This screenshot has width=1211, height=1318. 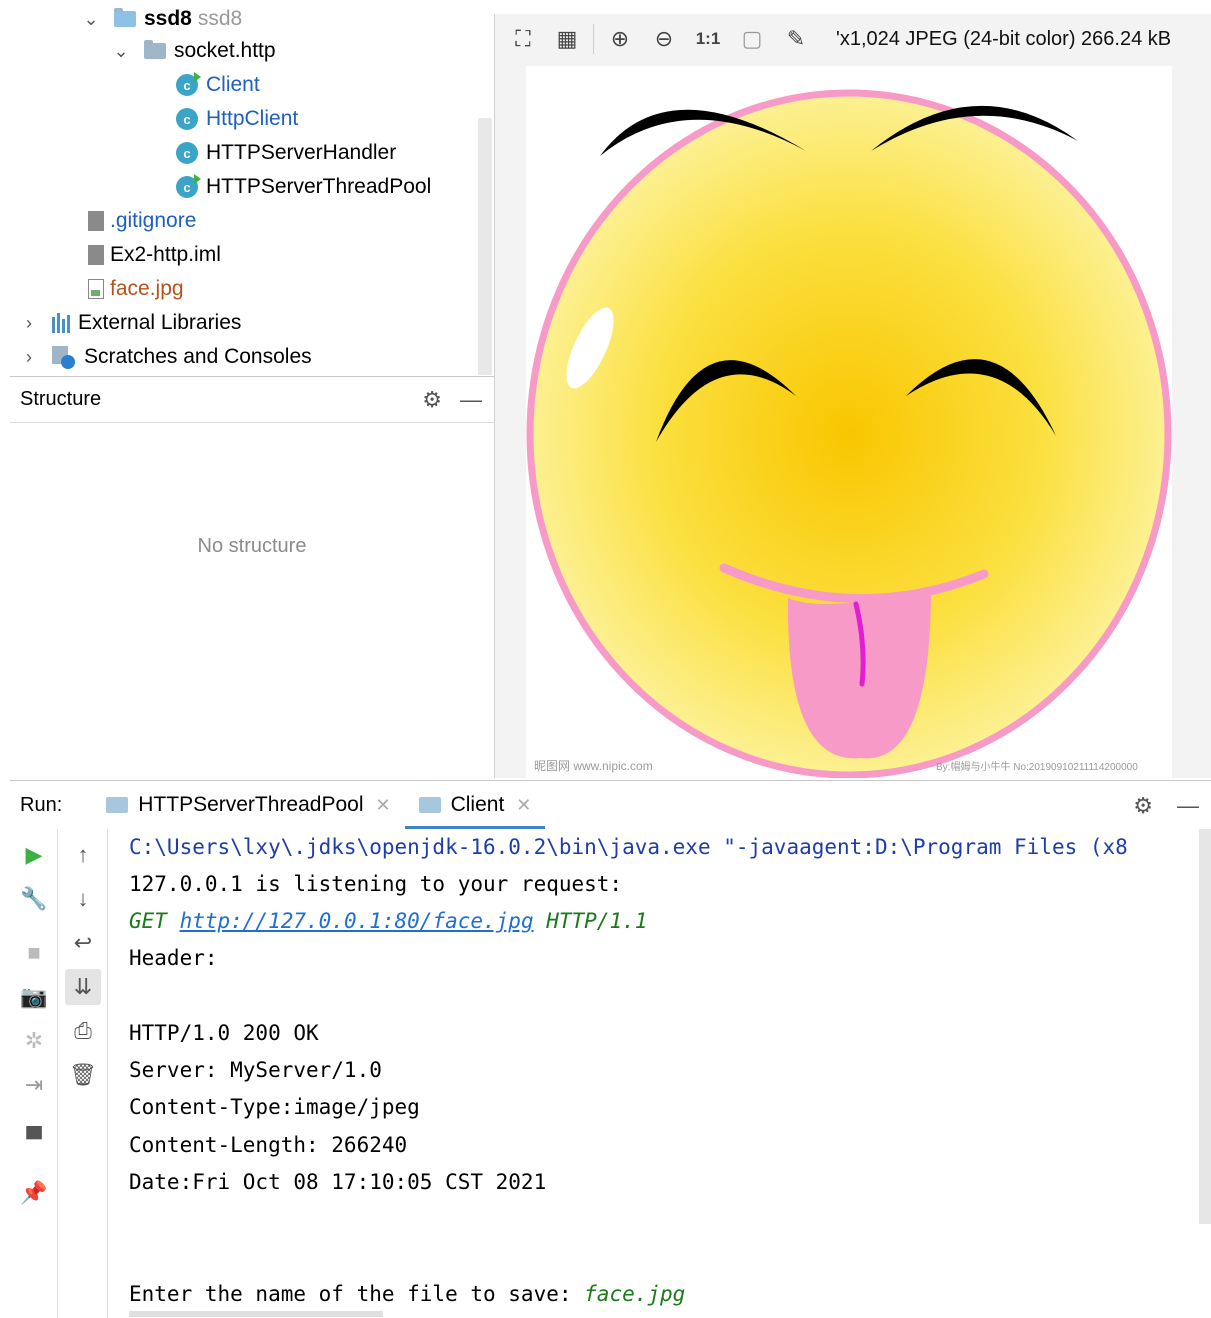 I want to click on structure-panel: Structure ⚙ — No structure, so click(x=252, y=577).